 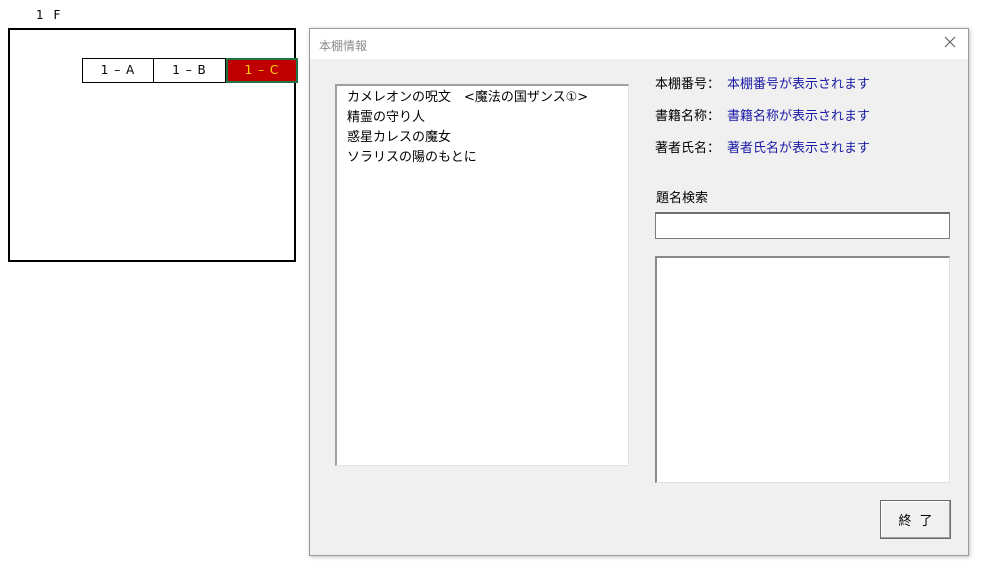 I want to click on close-icon, so click(x=950, y=44).